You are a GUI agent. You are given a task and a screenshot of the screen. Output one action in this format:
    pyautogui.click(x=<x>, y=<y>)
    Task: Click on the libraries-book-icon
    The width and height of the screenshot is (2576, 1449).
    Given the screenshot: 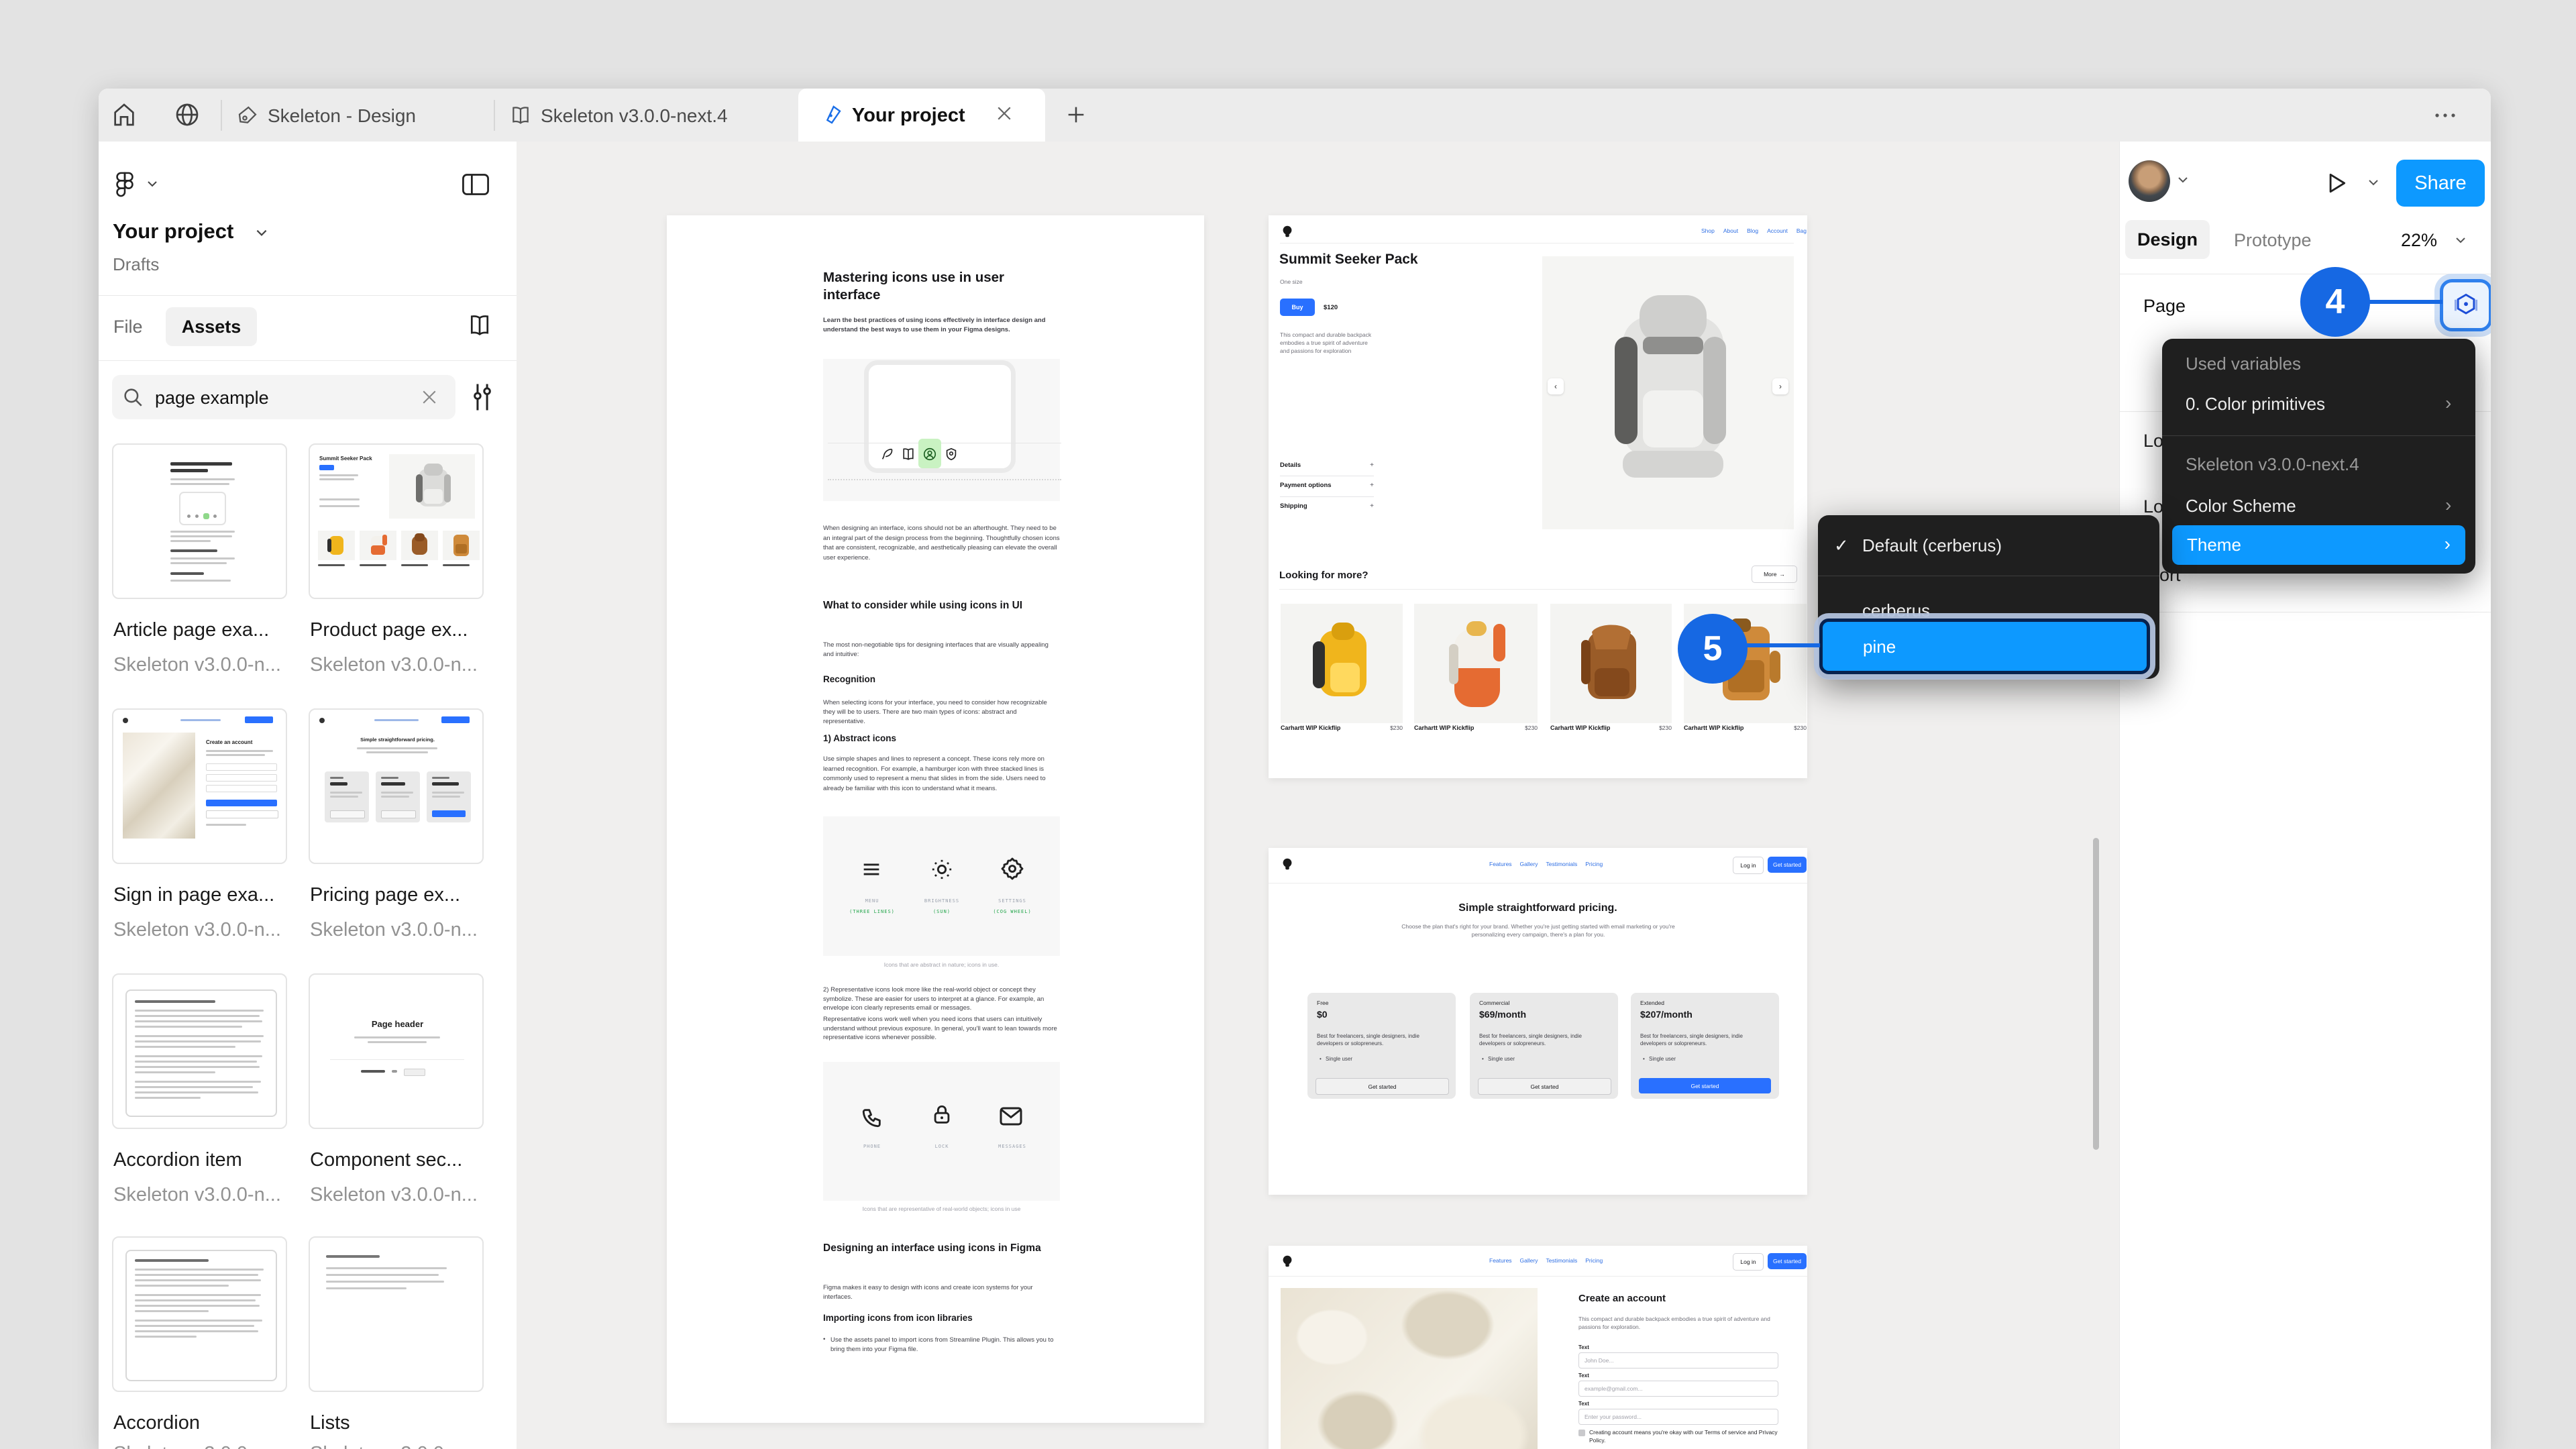 What is the action you would take?
    pyautogui.click(x=479, y=325)
    